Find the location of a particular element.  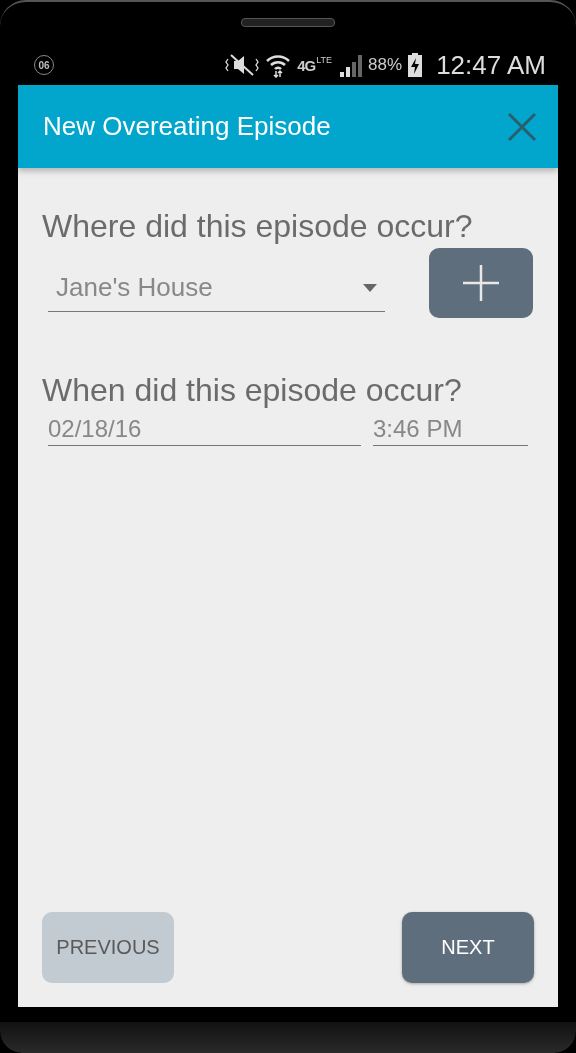

dropdown-caret-icon is located at coordinates (370, 287).